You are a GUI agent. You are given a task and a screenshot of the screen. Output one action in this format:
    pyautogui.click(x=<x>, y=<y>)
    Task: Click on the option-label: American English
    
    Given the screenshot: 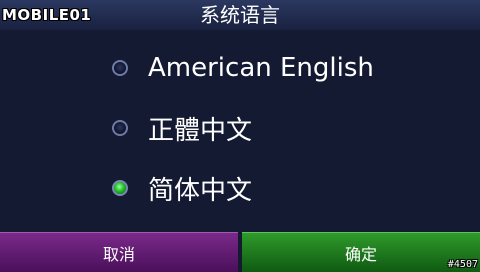 What is the action you would take?
    pyautogui.click(x=261, y=68)
    